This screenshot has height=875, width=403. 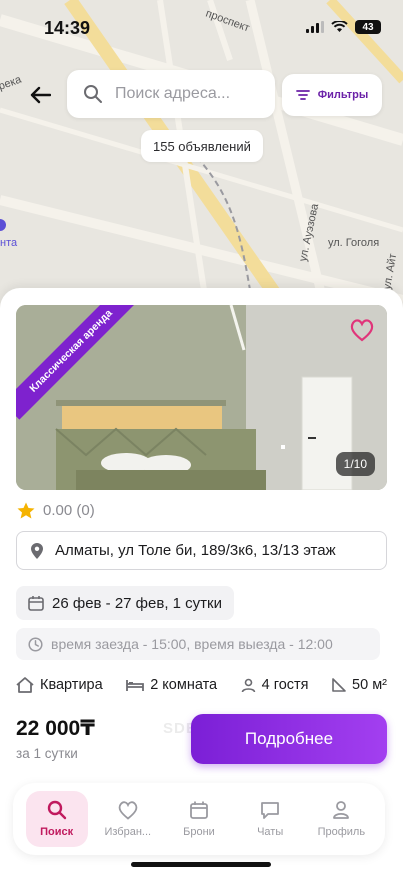 What do you see at coordinates (289, 739) in the screenshot?
I see `details-button: Подробнее` at bounding box center [289, 739].